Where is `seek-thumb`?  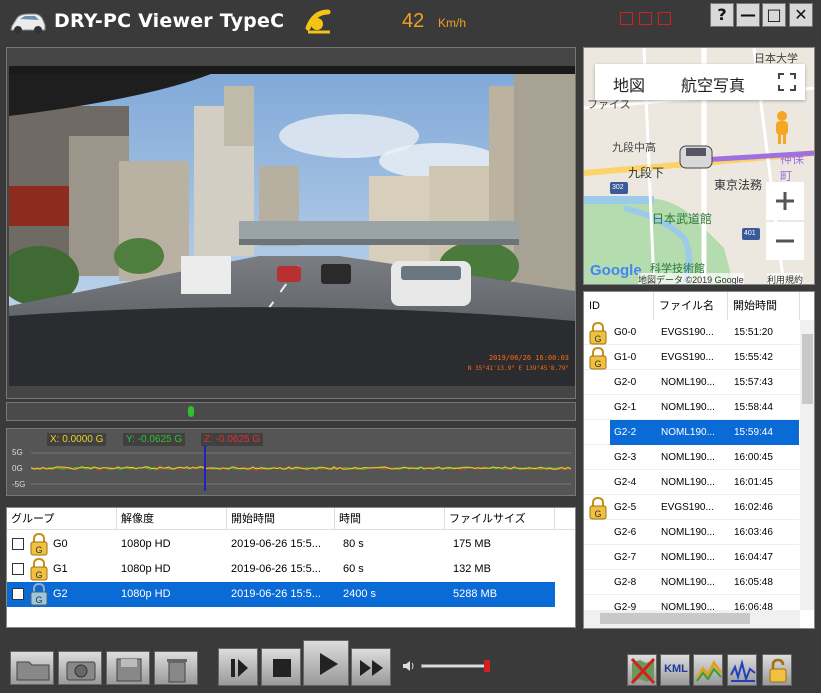 seek-thumb is located at coordinates (191, 411).